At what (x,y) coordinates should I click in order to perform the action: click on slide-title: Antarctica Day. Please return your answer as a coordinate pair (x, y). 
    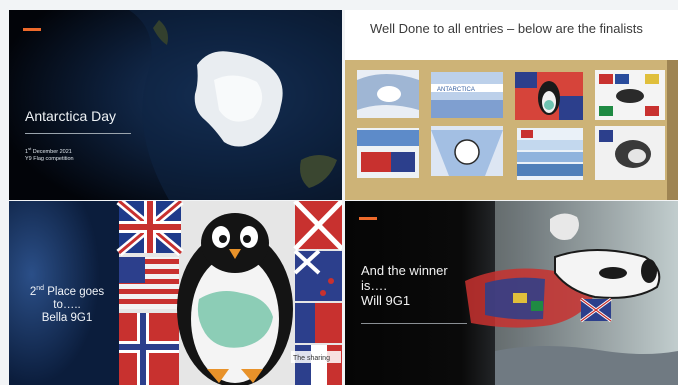
    Looking at the image, I should click on (71, 116).